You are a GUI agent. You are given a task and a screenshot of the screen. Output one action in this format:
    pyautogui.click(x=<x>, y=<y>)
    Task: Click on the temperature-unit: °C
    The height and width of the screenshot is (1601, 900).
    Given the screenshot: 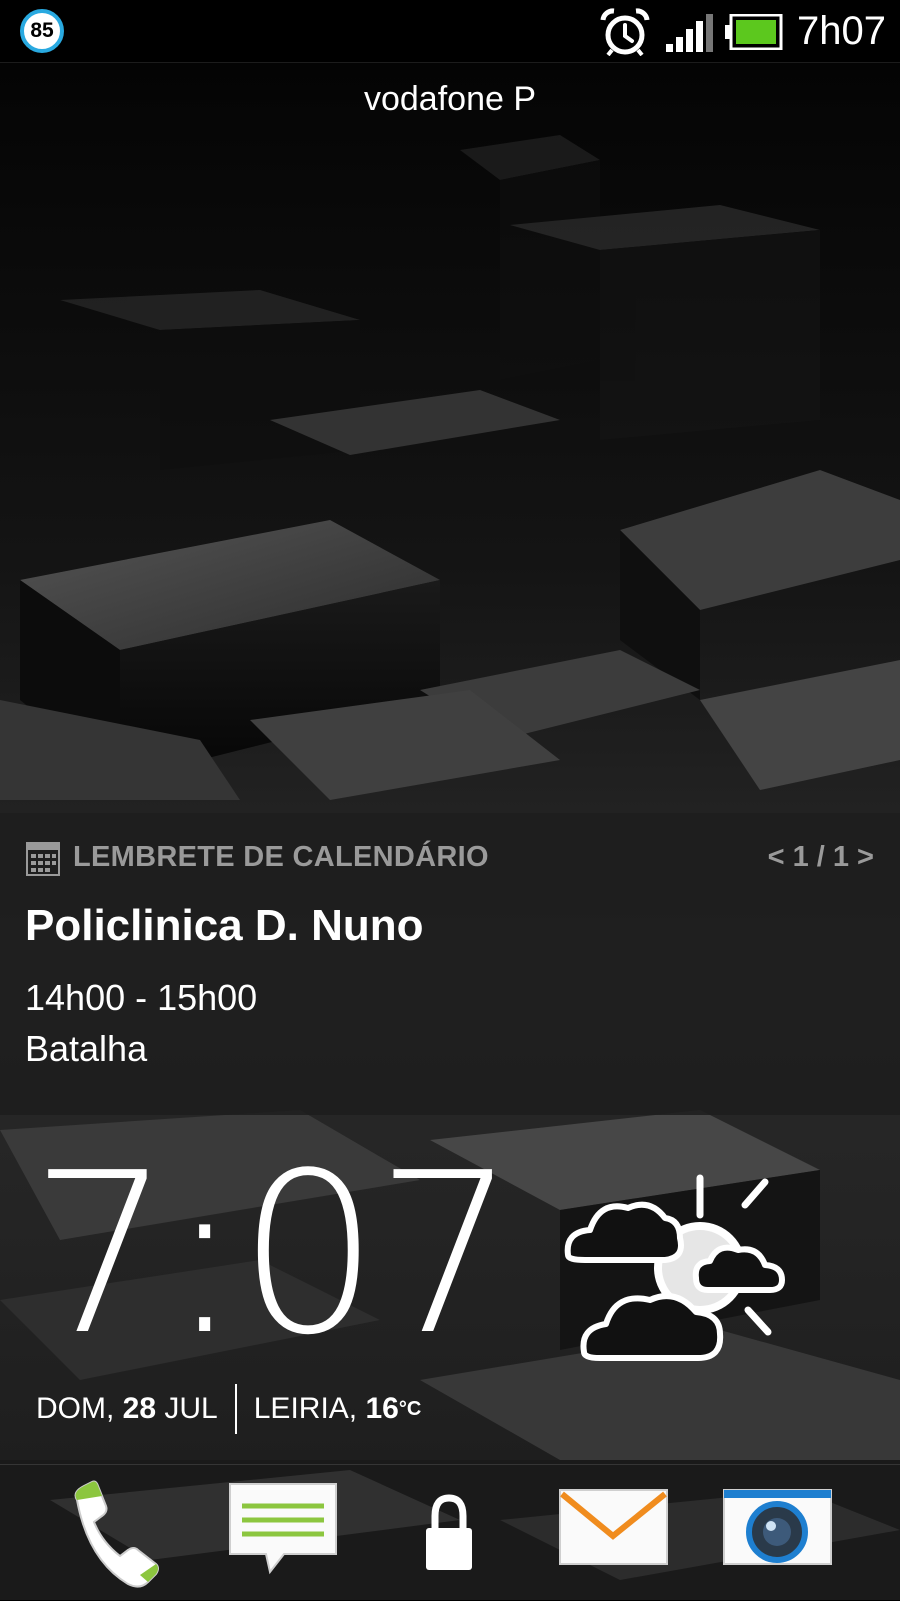 What is the action you would take?
    pyautogui.click(x=410, y=1408)
    